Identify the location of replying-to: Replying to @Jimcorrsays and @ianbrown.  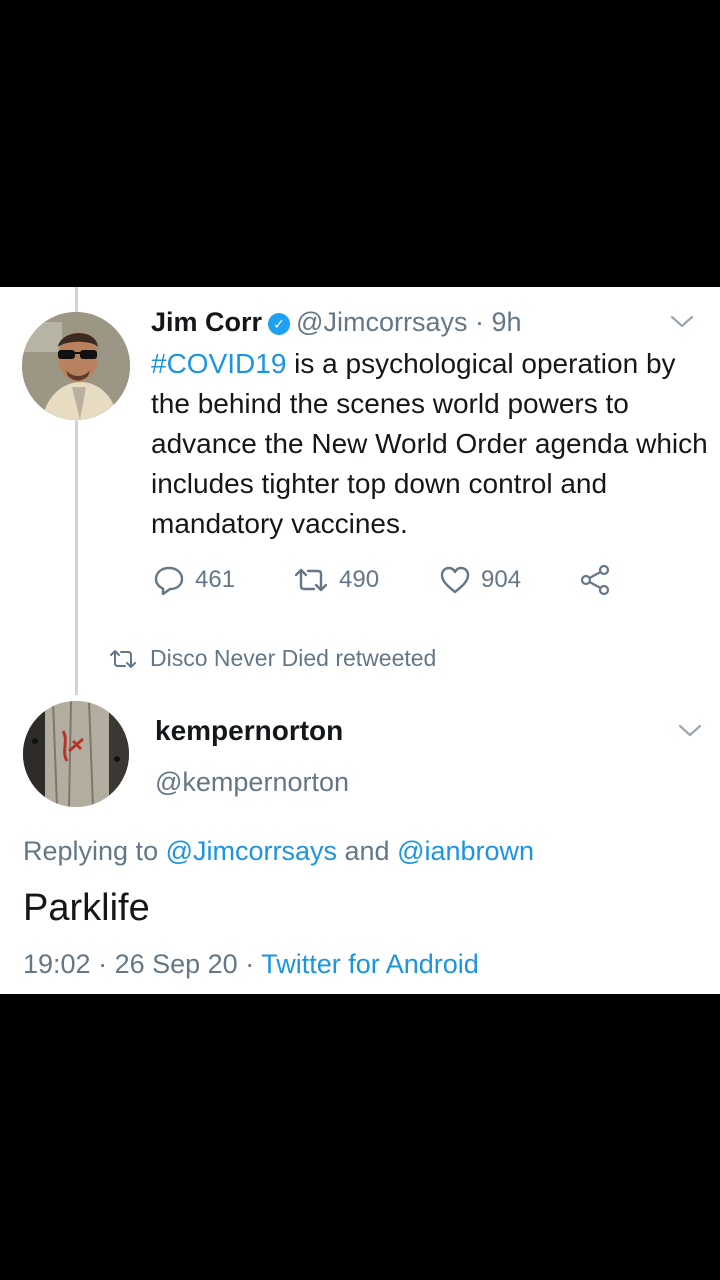
(278, 851).